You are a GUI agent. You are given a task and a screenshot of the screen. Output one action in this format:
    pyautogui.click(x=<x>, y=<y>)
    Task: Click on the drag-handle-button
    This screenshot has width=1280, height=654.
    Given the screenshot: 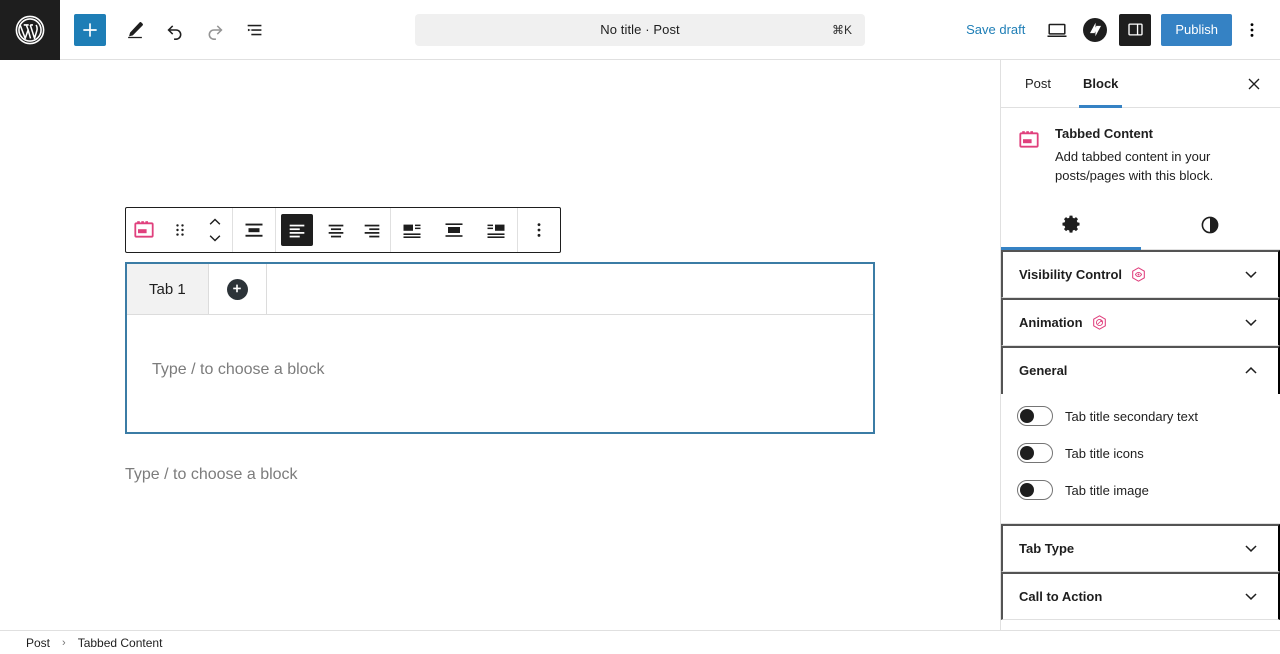 What is the action you would take?
    pyautogui.click(x=180, y=230)
    